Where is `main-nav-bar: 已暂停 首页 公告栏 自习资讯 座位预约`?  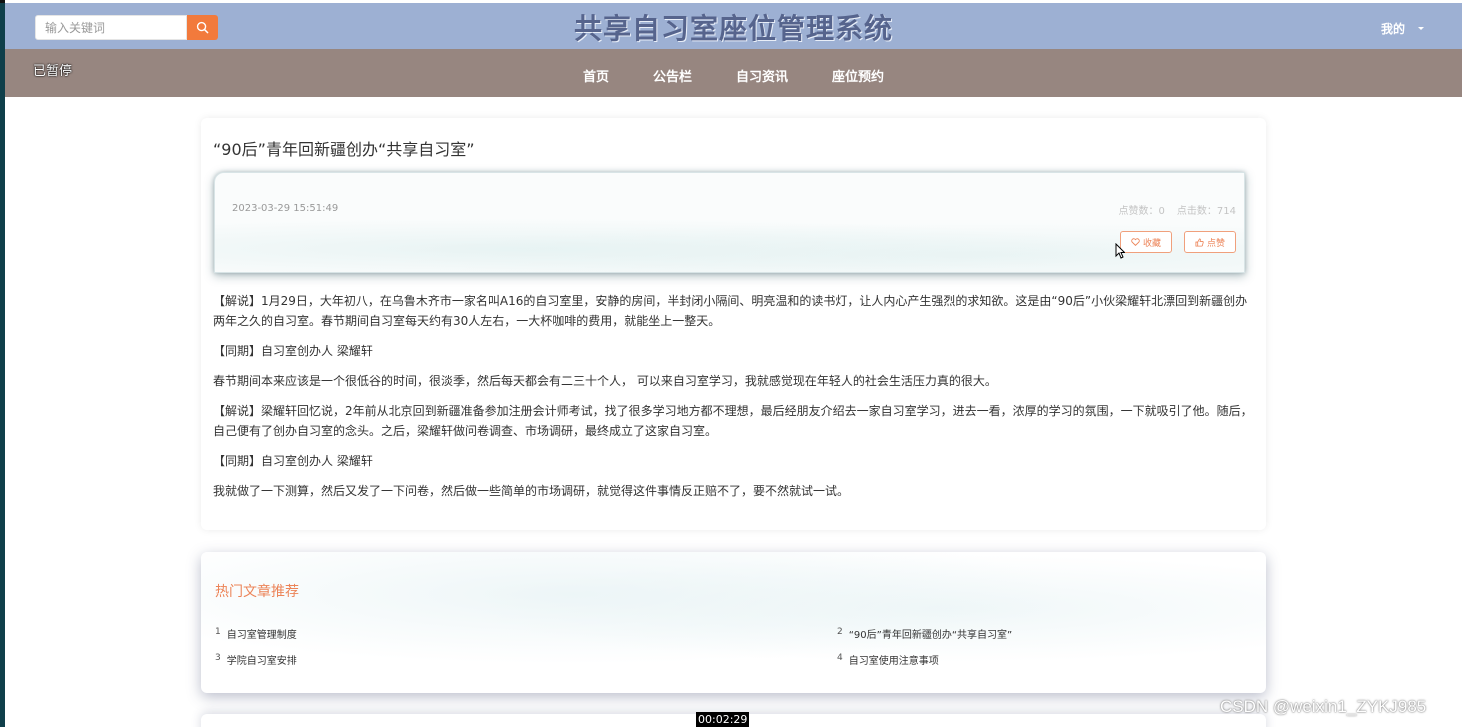 main-nav-bar: 已暂停 首页 公告栏 自习资讯 座位预约 is located at coordinates (733, 73).